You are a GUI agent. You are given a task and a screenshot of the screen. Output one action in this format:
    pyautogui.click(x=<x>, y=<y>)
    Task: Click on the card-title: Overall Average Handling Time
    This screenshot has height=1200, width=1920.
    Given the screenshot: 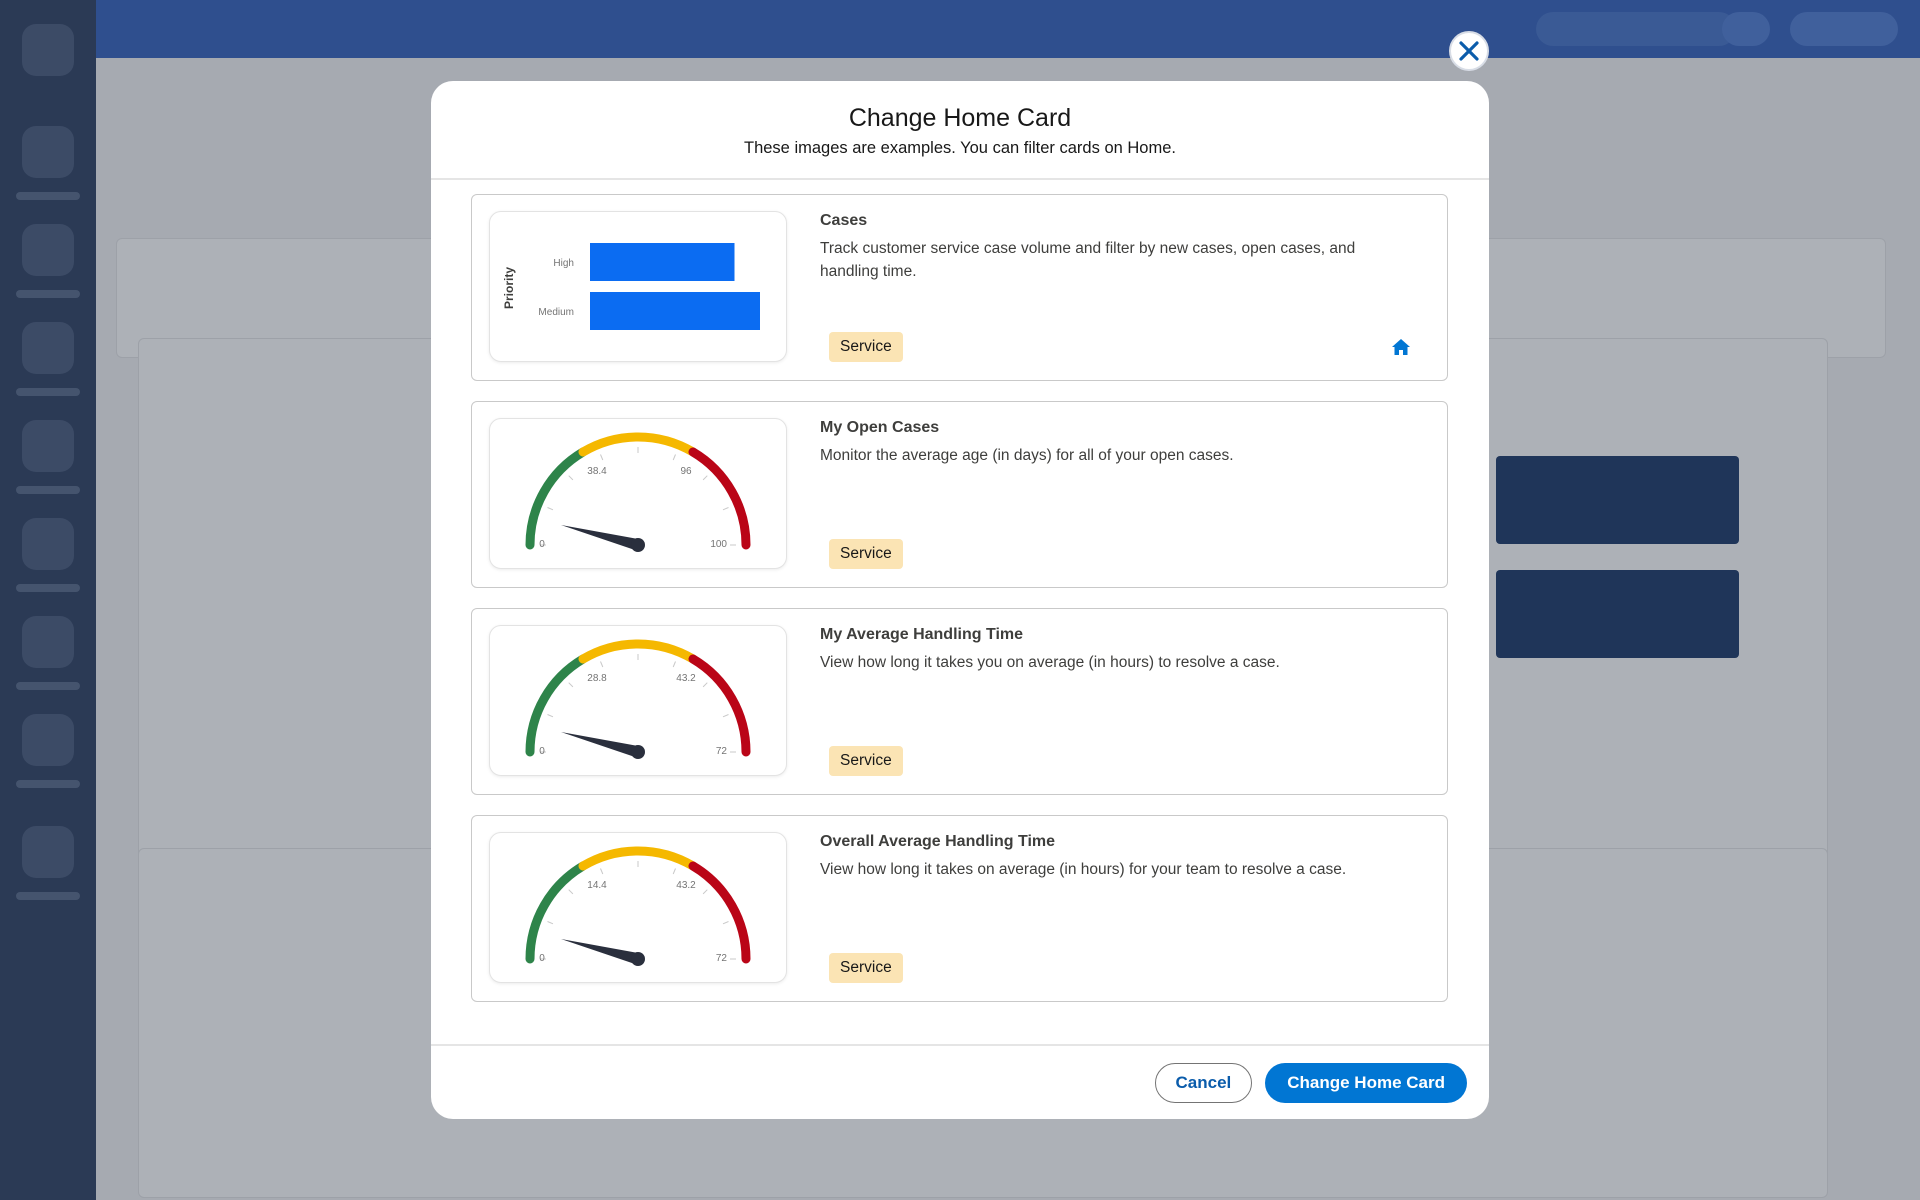 What is the action you would take?
    pyautogui.click(x=938, y=841)
    